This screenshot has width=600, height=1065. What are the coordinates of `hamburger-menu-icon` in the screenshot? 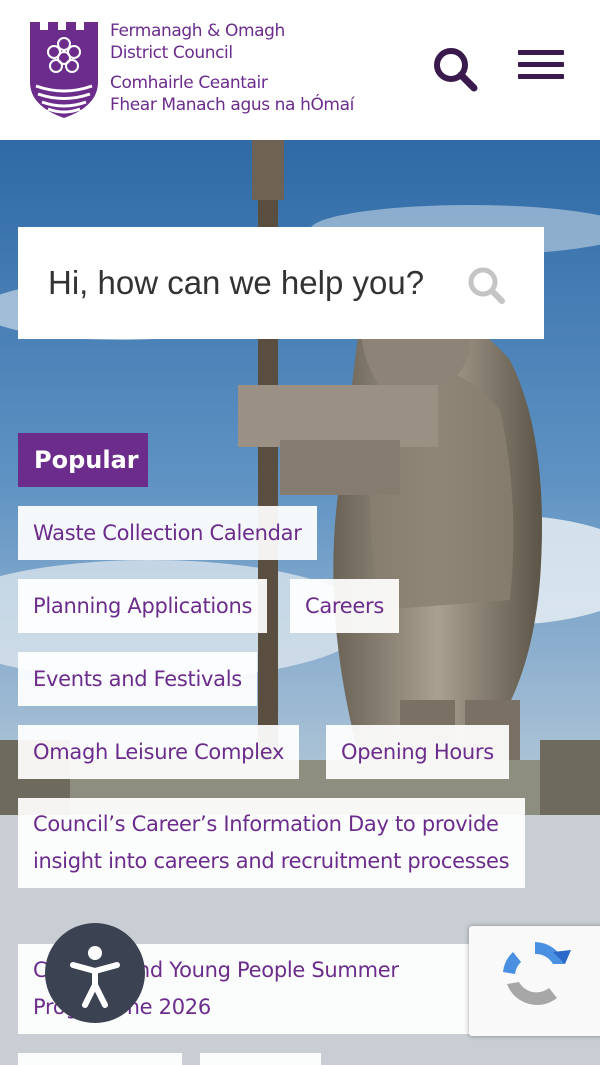 It's located at (543, 64).